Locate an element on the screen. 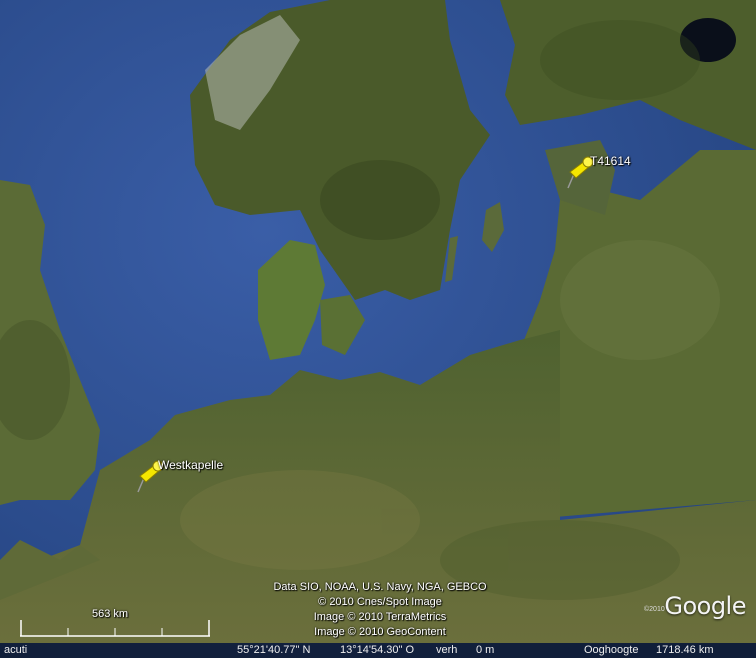 The height and width of the screenshot is (658, 756). eye-altitude-label: Ooghoogte is located at coordinates (611, 650).